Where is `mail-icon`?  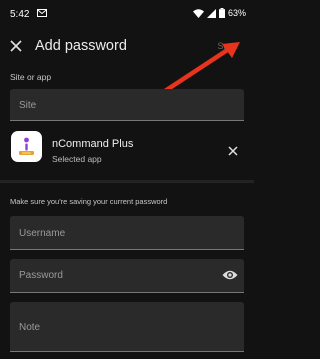
mail-icon is located at coordinates (42, 13).